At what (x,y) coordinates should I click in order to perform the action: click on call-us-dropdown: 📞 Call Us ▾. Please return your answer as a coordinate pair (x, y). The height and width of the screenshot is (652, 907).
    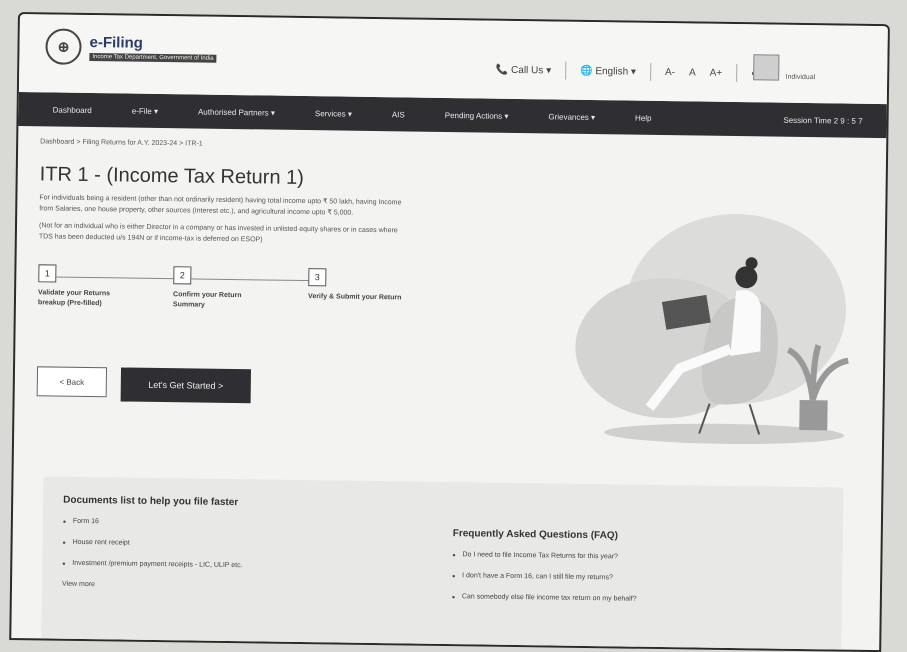
    Looking at the image, I should click on (523, 70).